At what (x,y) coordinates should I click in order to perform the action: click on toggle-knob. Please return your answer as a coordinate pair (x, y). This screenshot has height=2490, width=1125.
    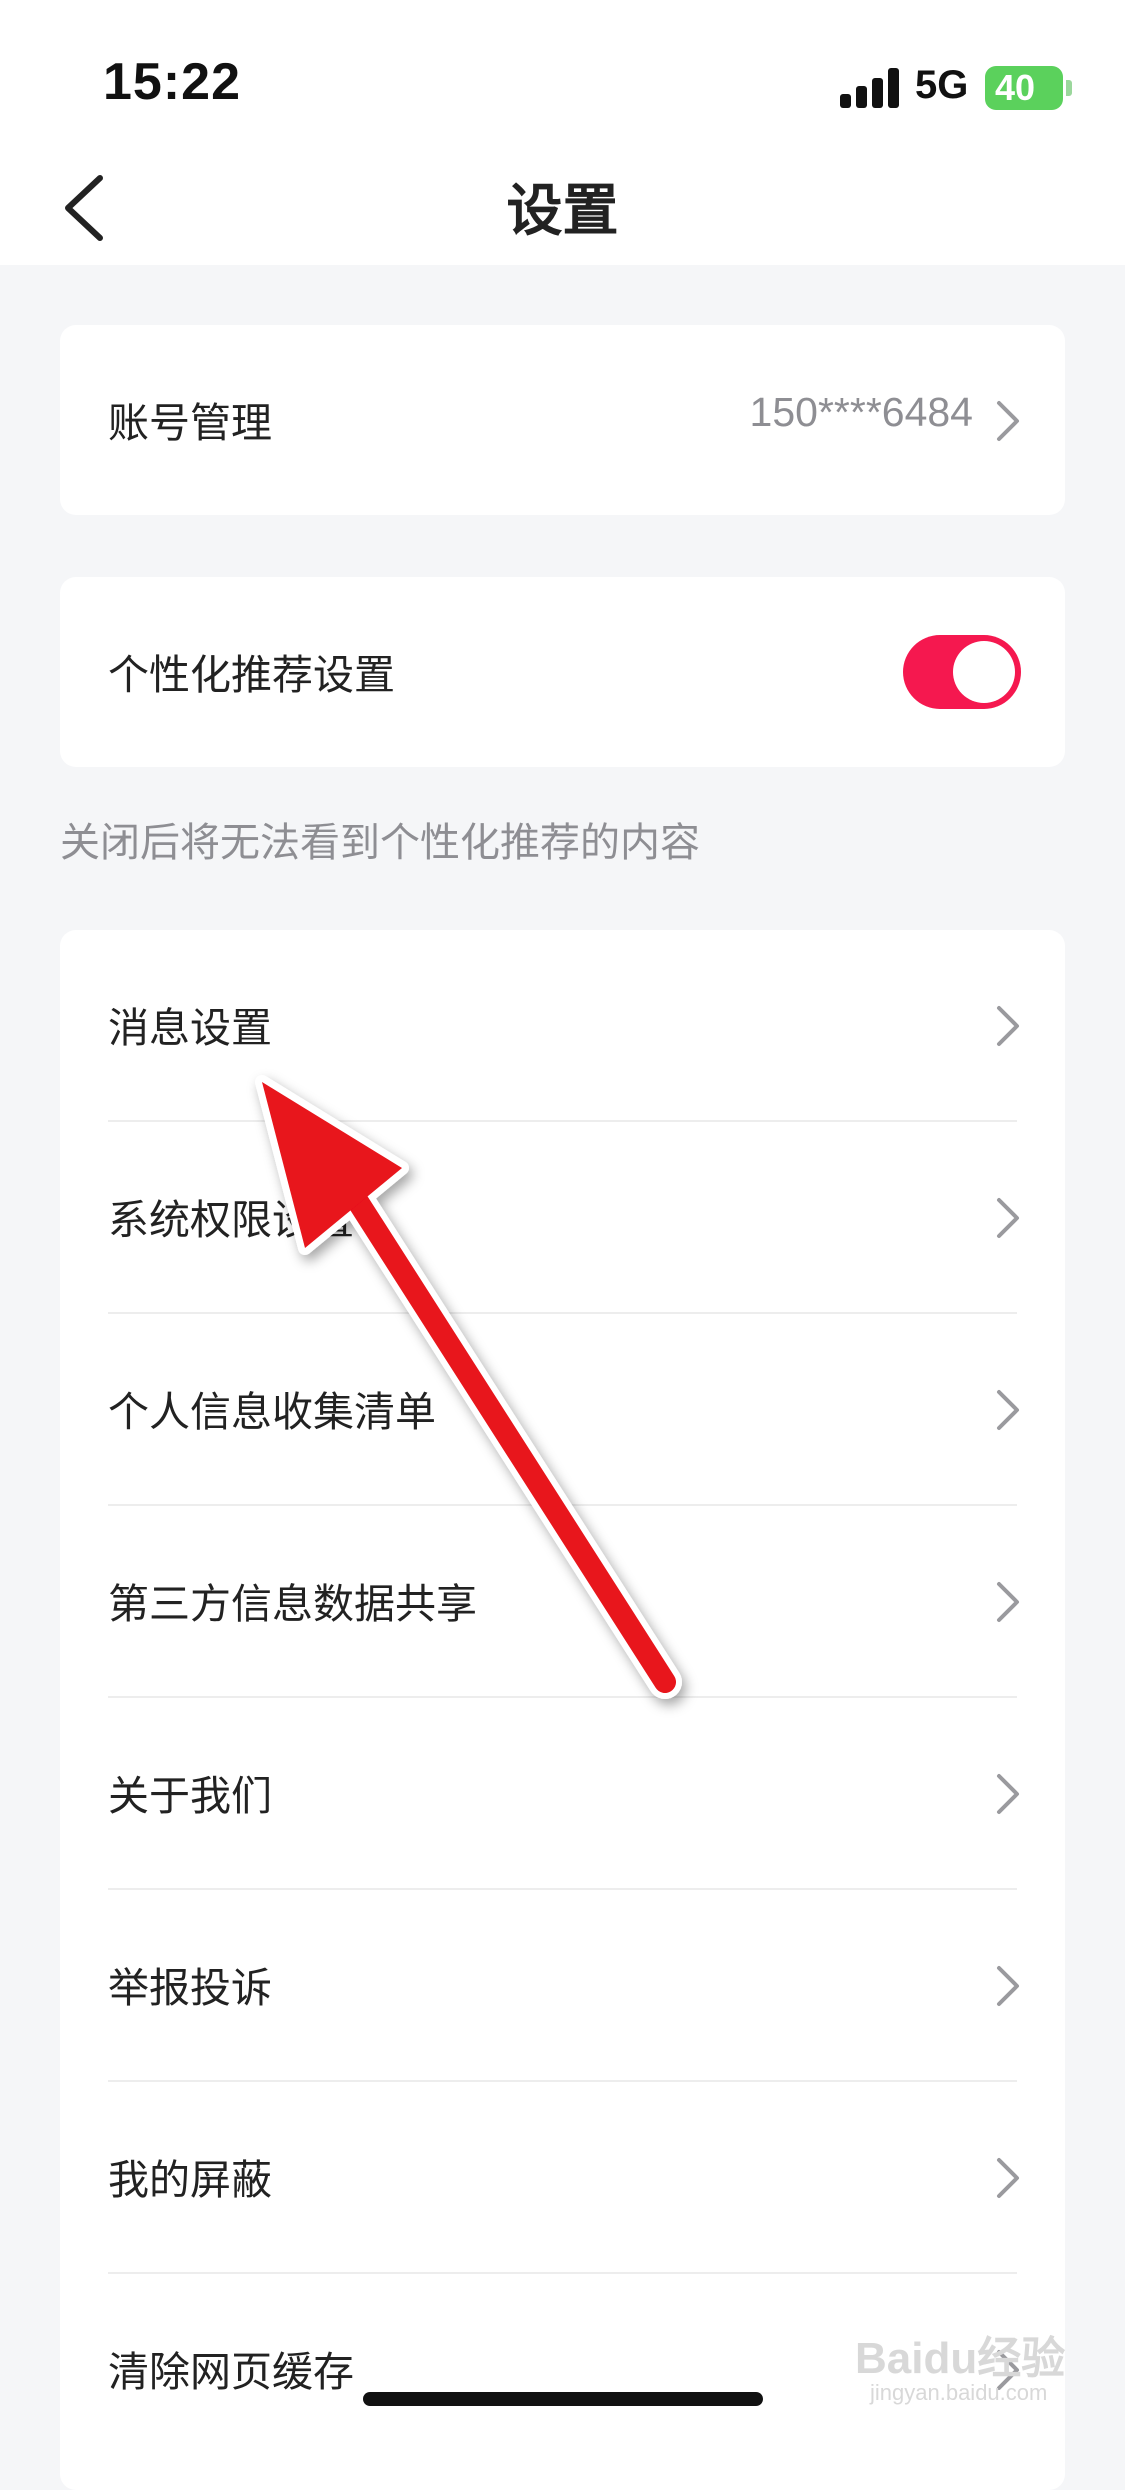
    Looking at the image, I should click on (984, 672).